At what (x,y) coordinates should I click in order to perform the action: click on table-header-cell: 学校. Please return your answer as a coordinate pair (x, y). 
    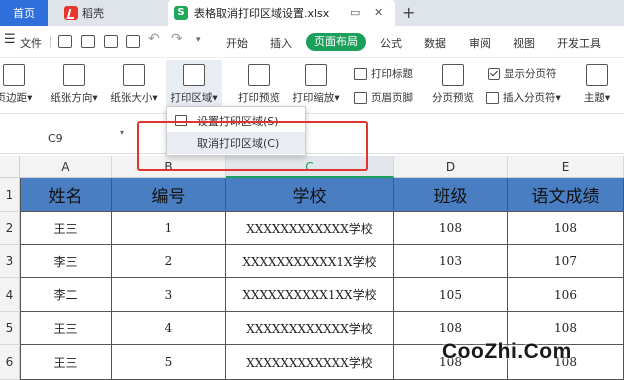
    Looking at the image, I should click on (310, 195).